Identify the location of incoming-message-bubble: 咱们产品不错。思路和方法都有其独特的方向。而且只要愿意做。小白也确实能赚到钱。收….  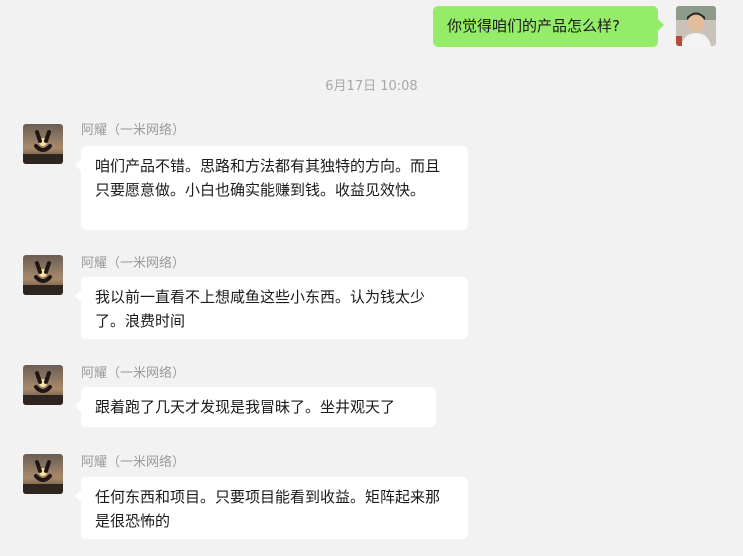
(271, 188).